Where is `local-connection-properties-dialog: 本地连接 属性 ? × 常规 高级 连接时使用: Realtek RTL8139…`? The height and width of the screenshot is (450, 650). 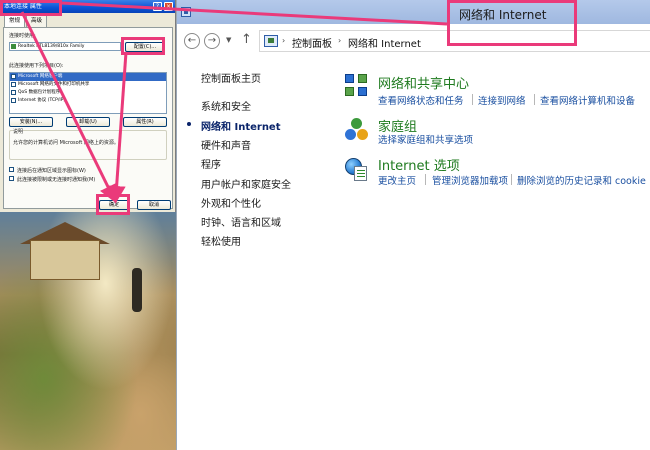
local-connection-properties-dialog: 本地连接 属性 ? × 常规 高级 连接时使用: Realtek RTL8139… is located at coordinates (88, 106).